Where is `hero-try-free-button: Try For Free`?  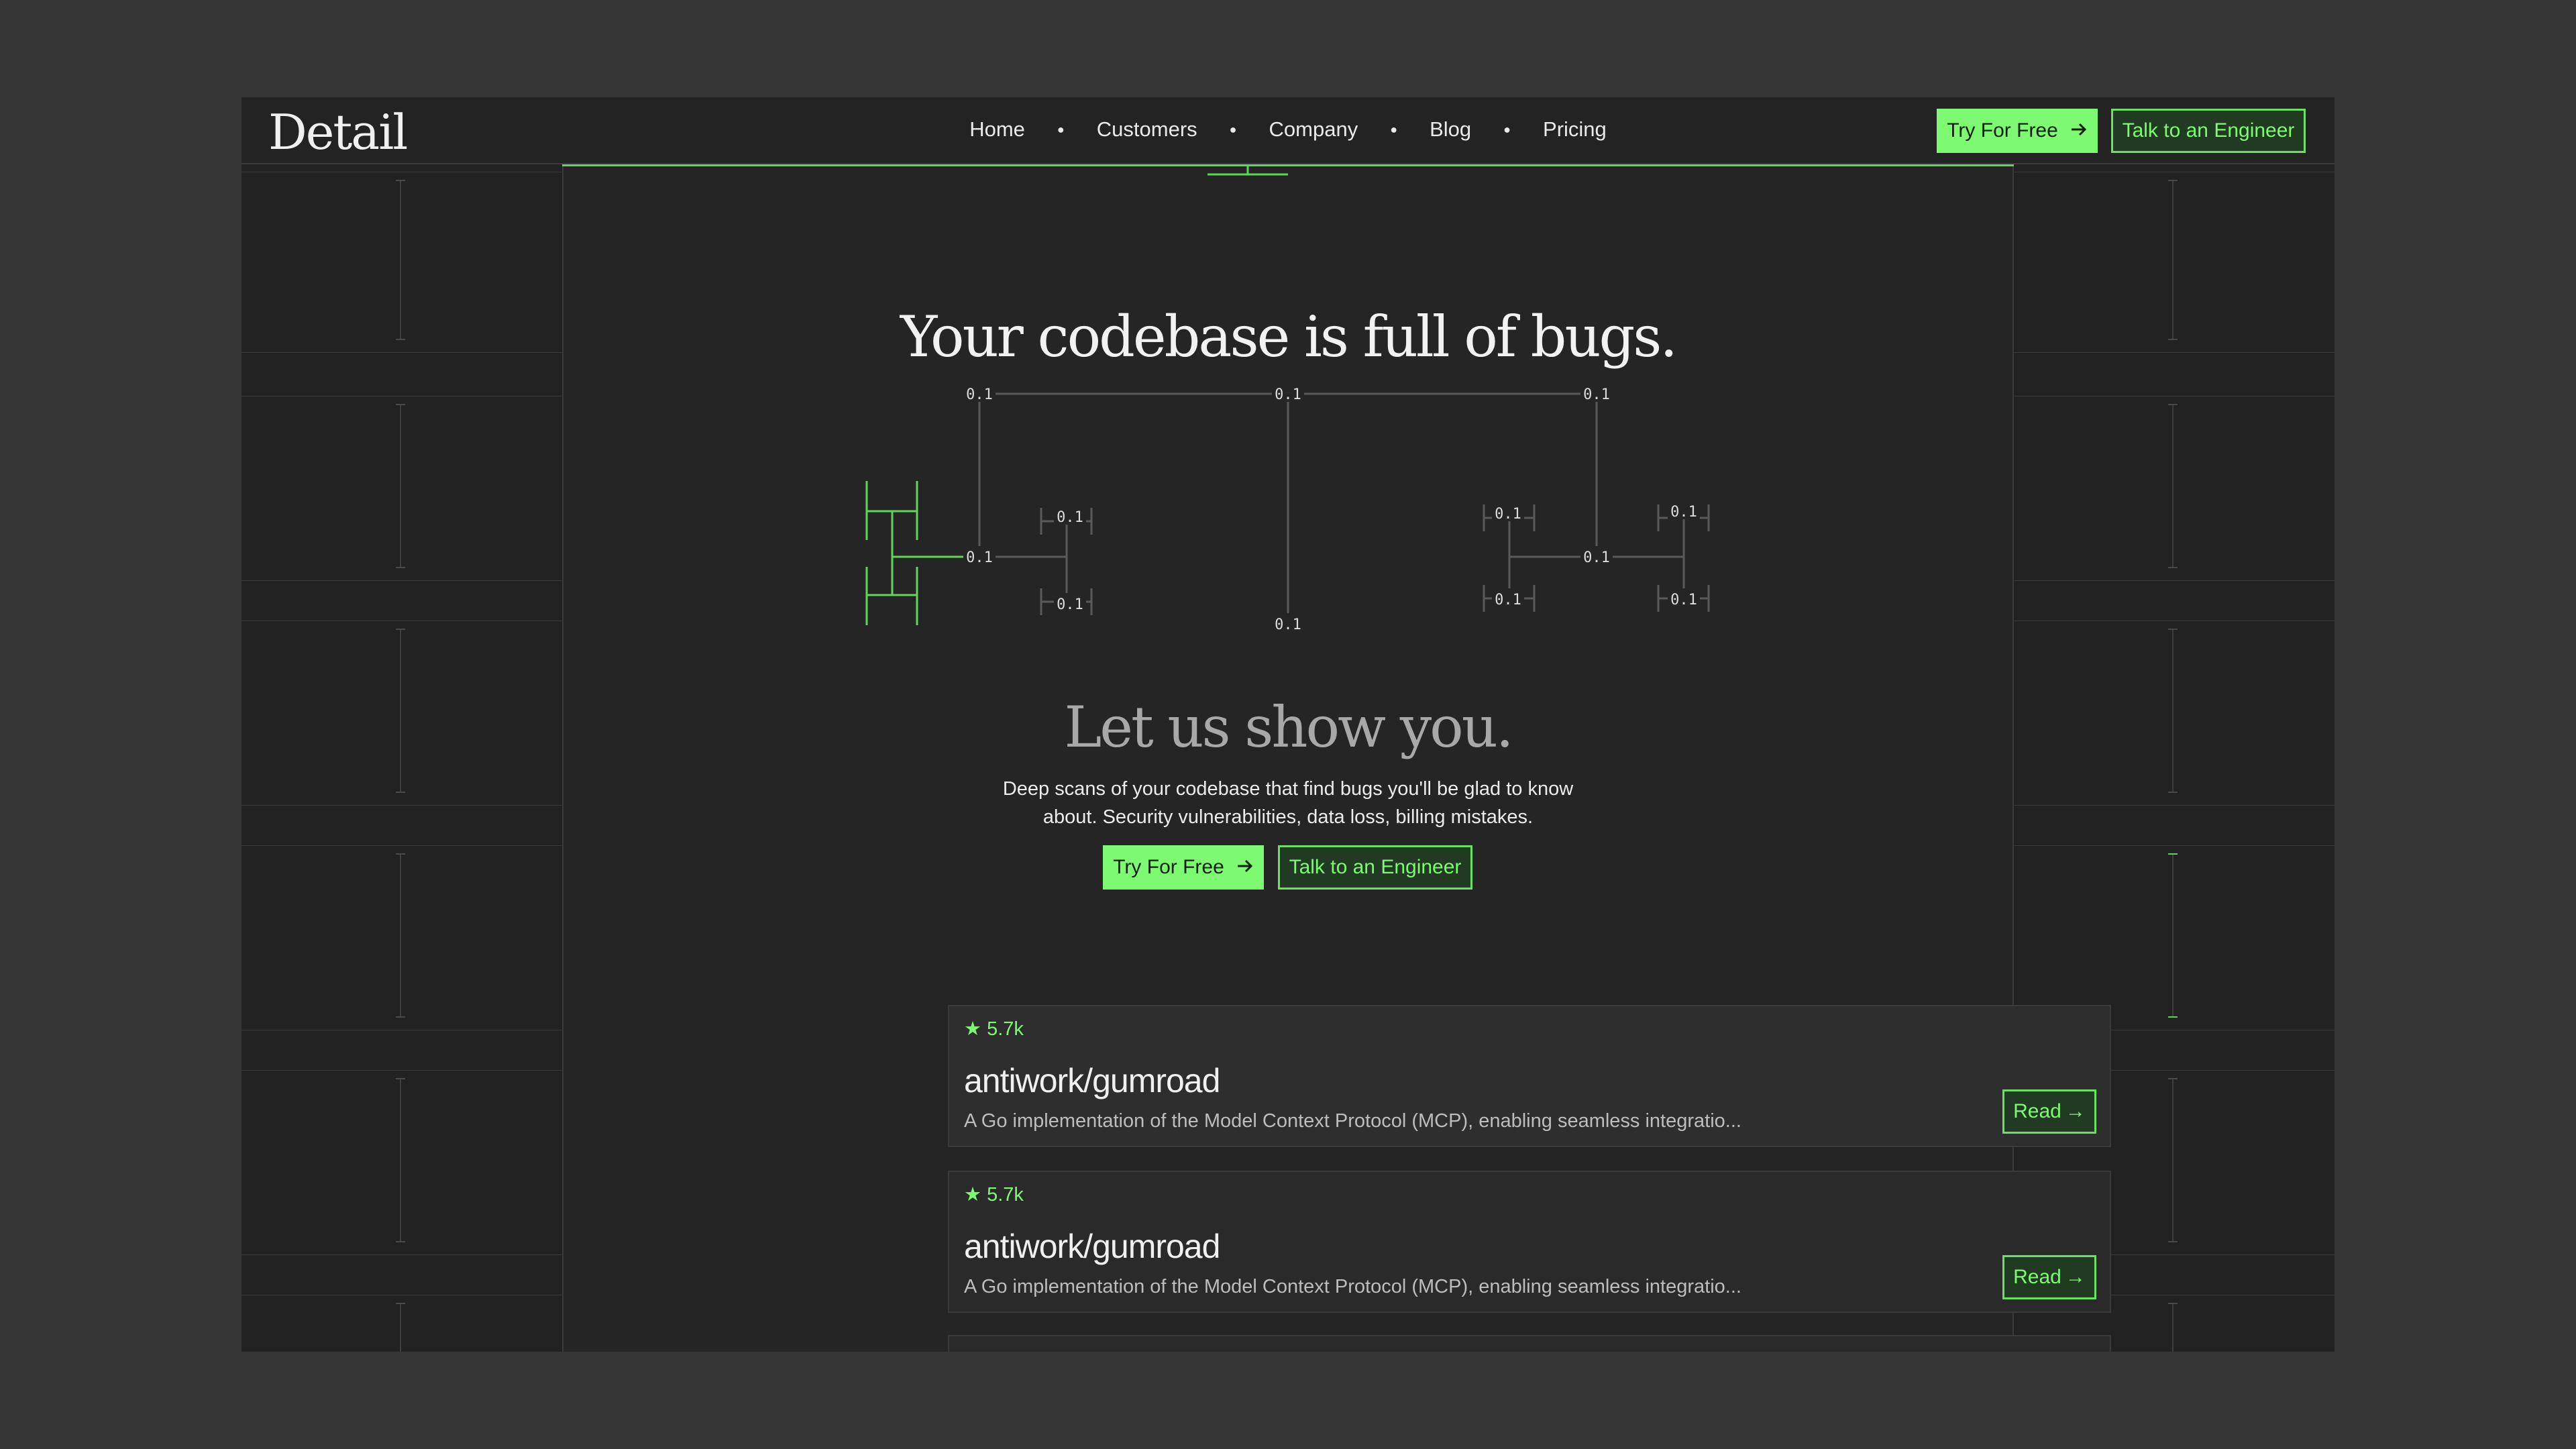 hero-try-free-button: Try For Free is located at coordinates (1183, 867).